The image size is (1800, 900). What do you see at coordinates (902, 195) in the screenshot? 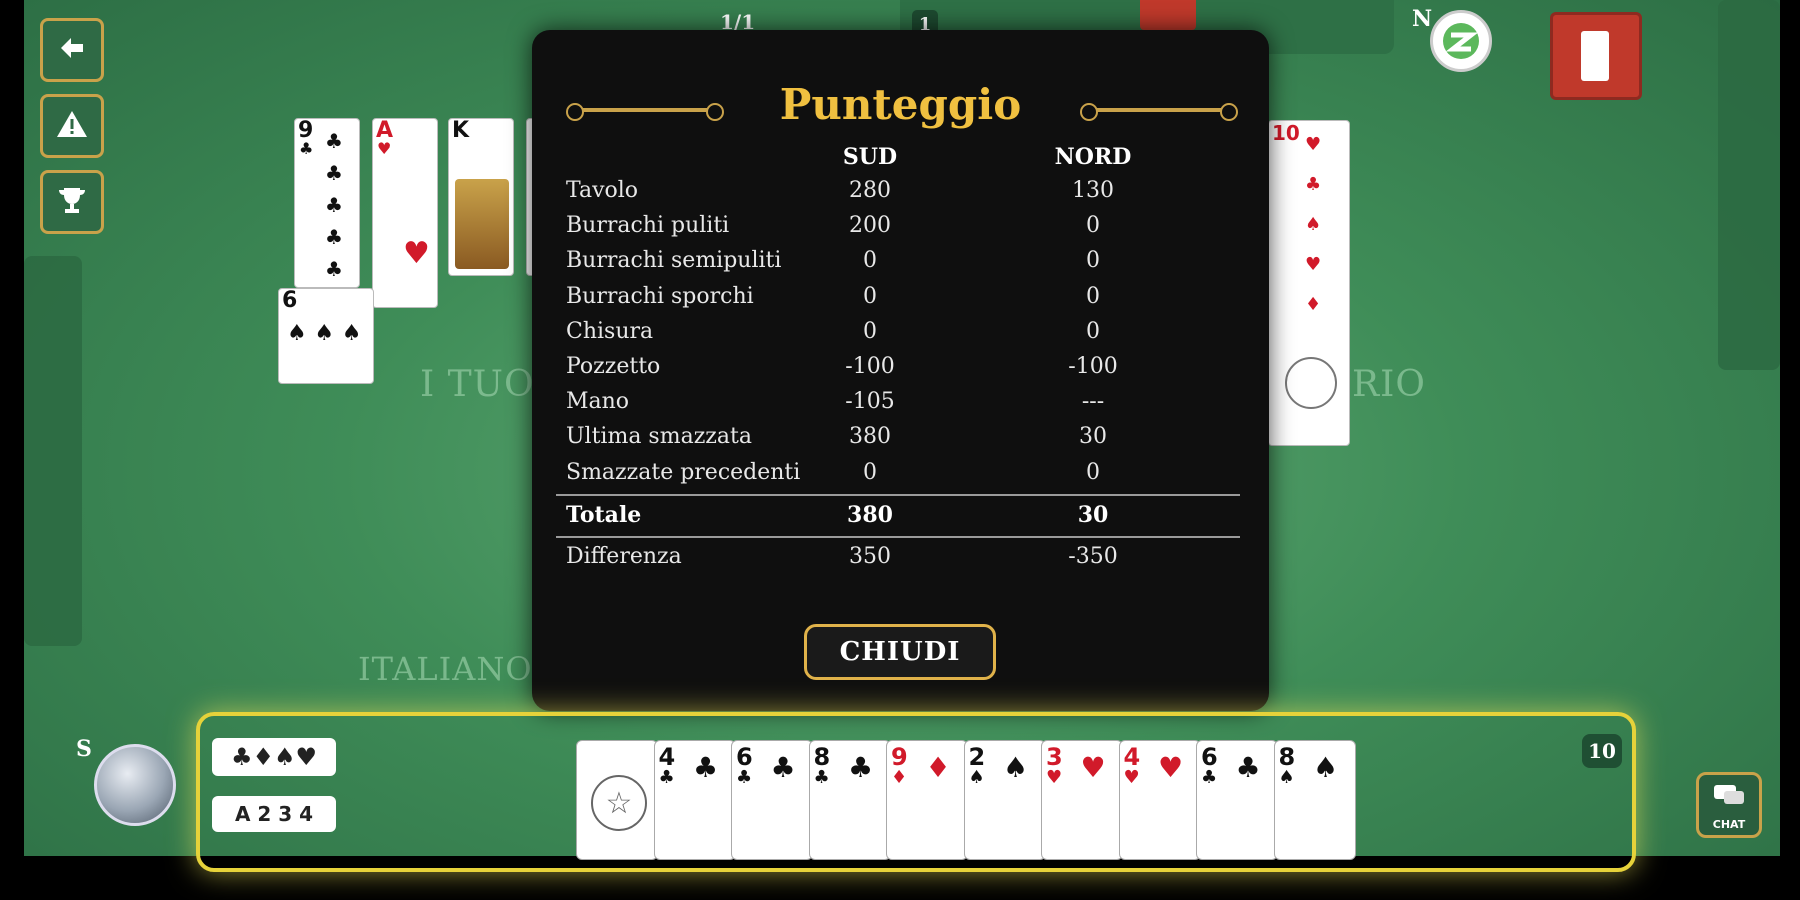
I see `score-row: Tavolo 280 130` at bounding box center [902, 195].